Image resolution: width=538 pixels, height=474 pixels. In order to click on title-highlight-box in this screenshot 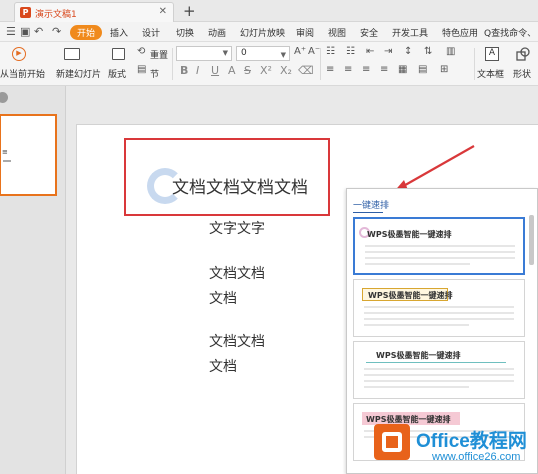, I will do `click(227, 177)`.